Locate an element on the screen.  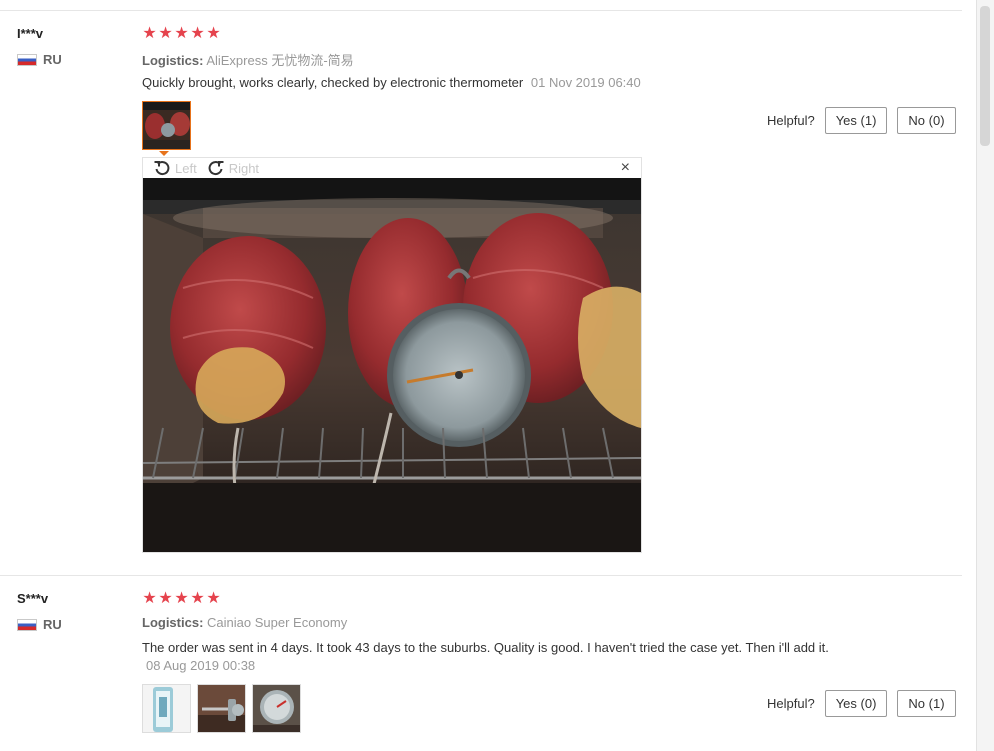
logistics-info: Logistics: Cainiao Super Economy is located at coordinates (244, 622).